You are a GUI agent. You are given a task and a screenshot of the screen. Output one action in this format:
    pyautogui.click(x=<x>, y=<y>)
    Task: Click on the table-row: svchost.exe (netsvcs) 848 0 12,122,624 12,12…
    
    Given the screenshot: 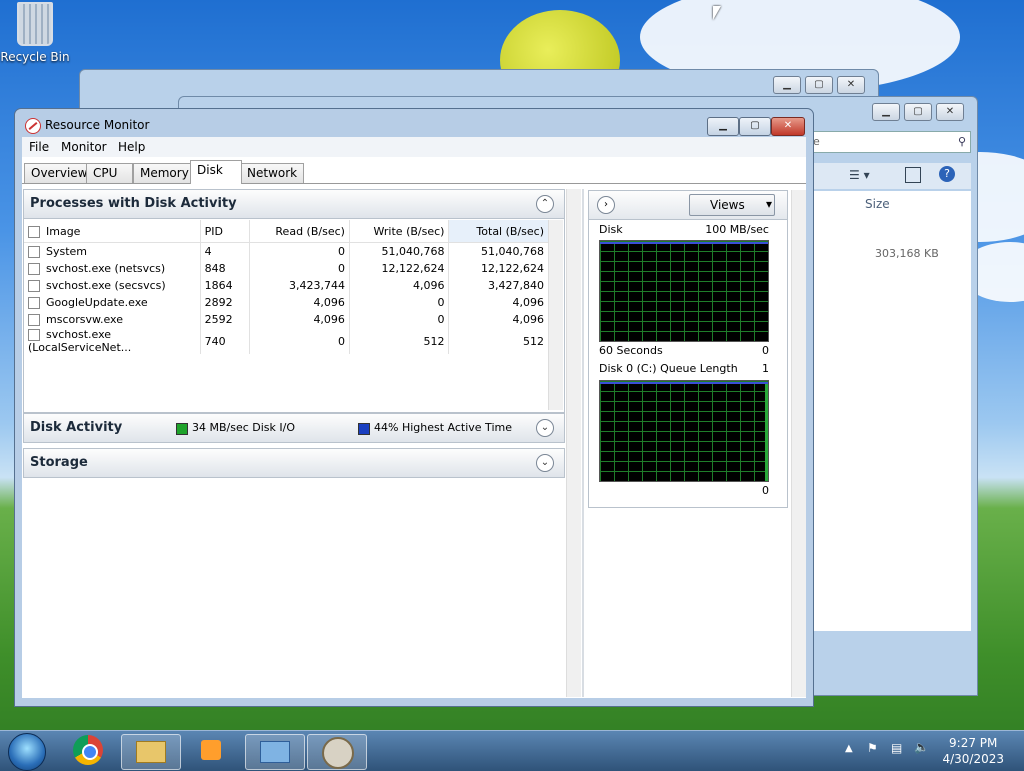 What is the action you would take?
    pyautogui.click(x=286, y=268)
    